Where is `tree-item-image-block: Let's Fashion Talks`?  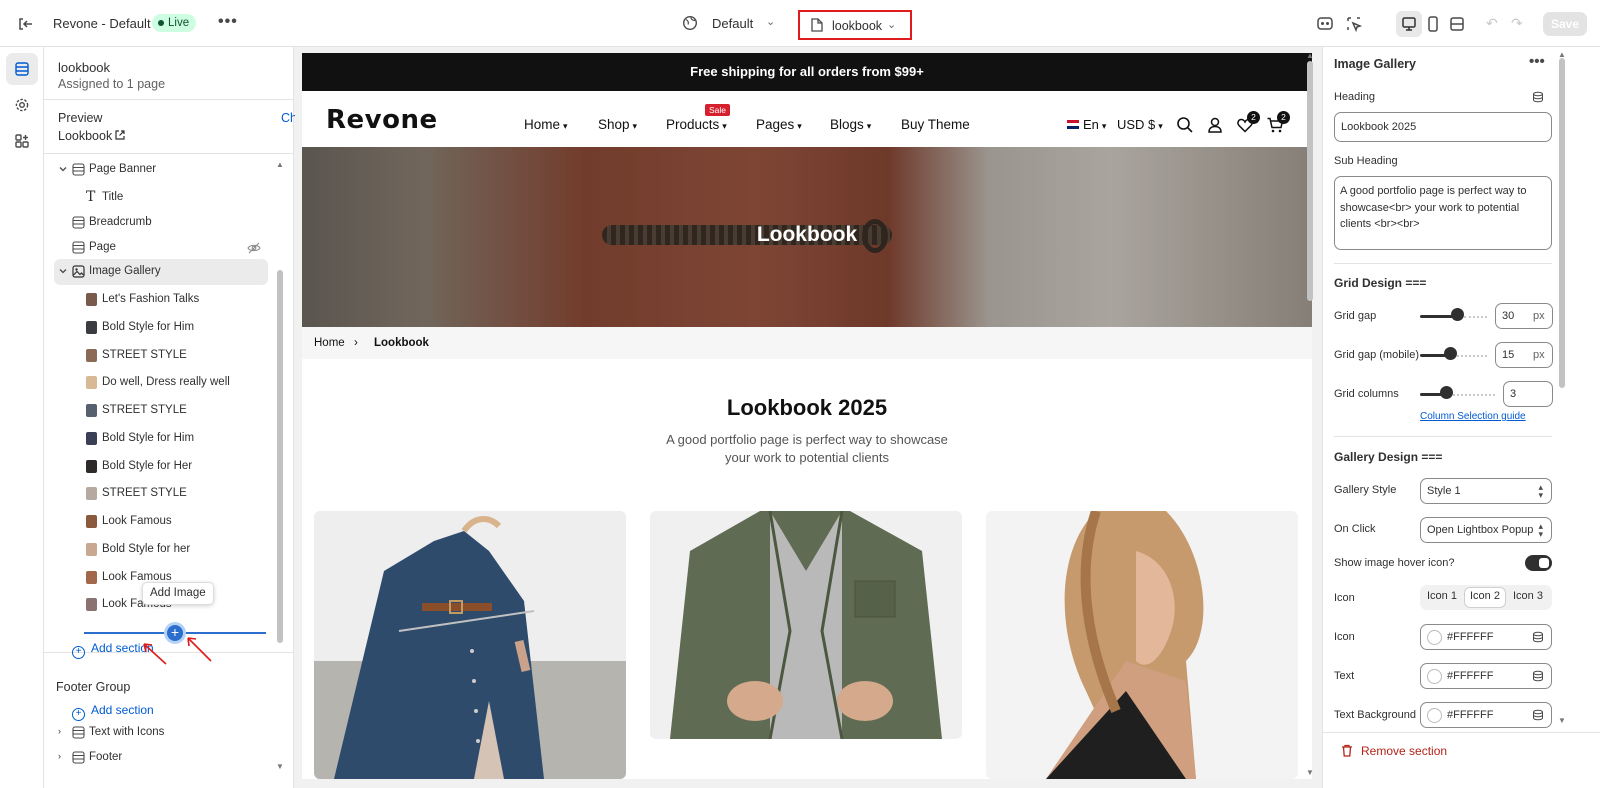 tree-item-image-block: Let's Fashion Talks is located at coordinates (161, 300).